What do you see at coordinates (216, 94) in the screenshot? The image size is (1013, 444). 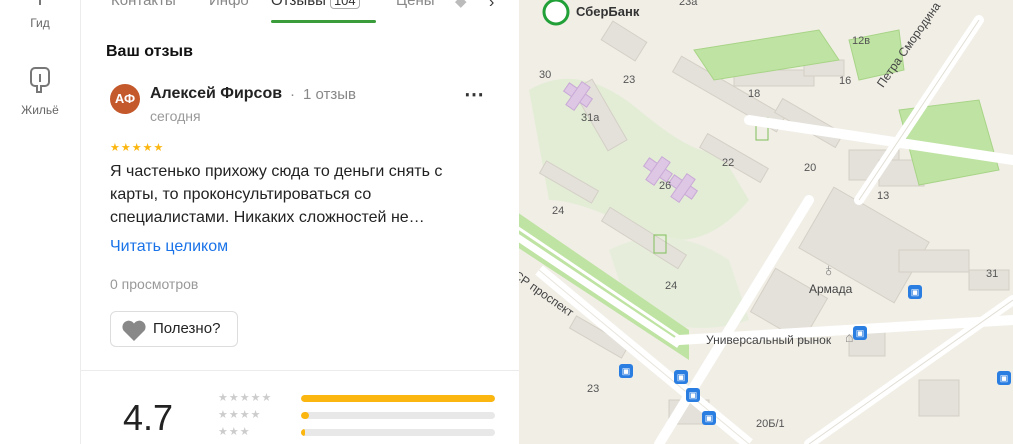 I see `review-author: Алексей Фирсов` at bounding box center [216, 94].